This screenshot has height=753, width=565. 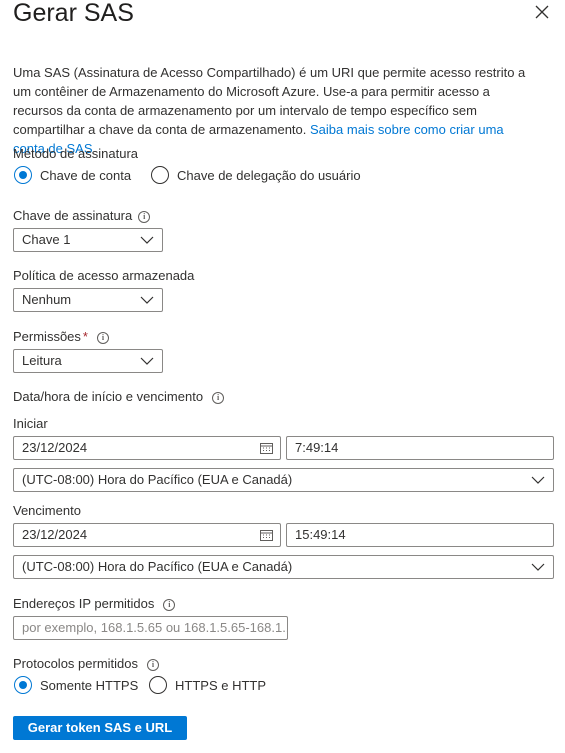 I want to click on panel-title: Gerar SAS, so click(x=73, y=13).